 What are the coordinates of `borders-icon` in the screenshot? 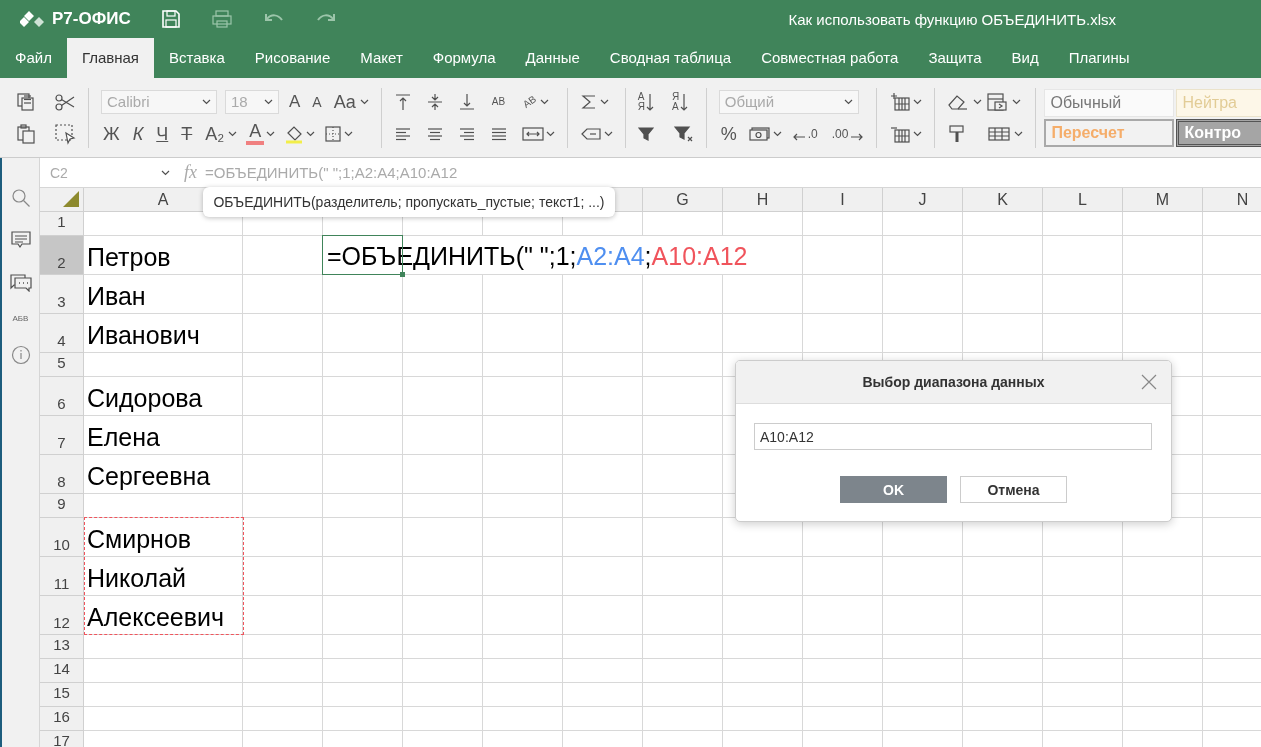 It's located at (333, 133).